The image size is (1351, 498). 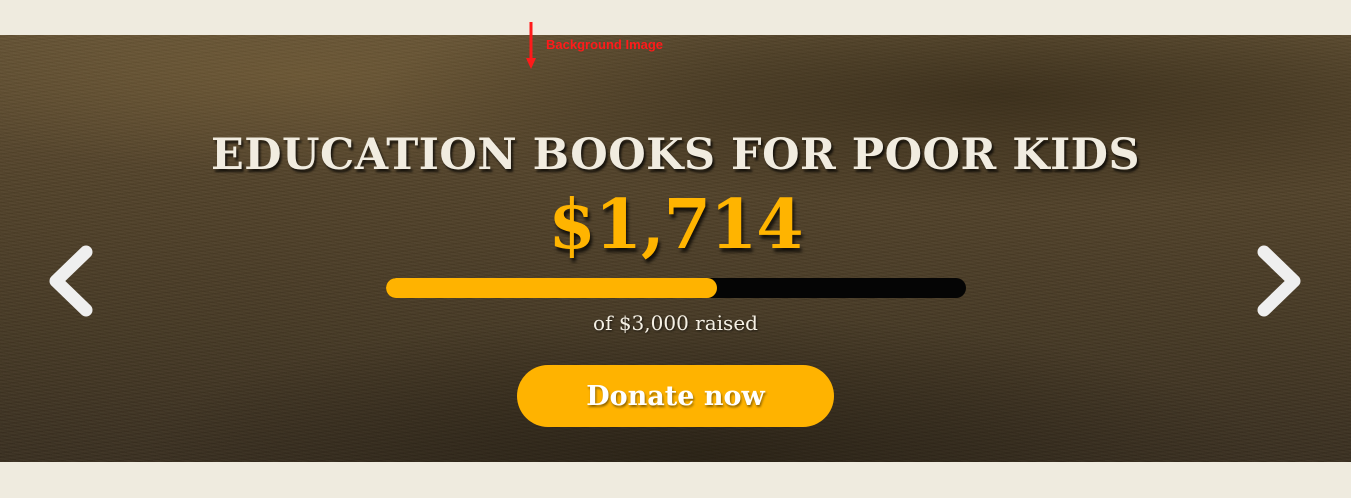 I want to click on goal-text: of $3,000 raised, so click(x=675, y=323).